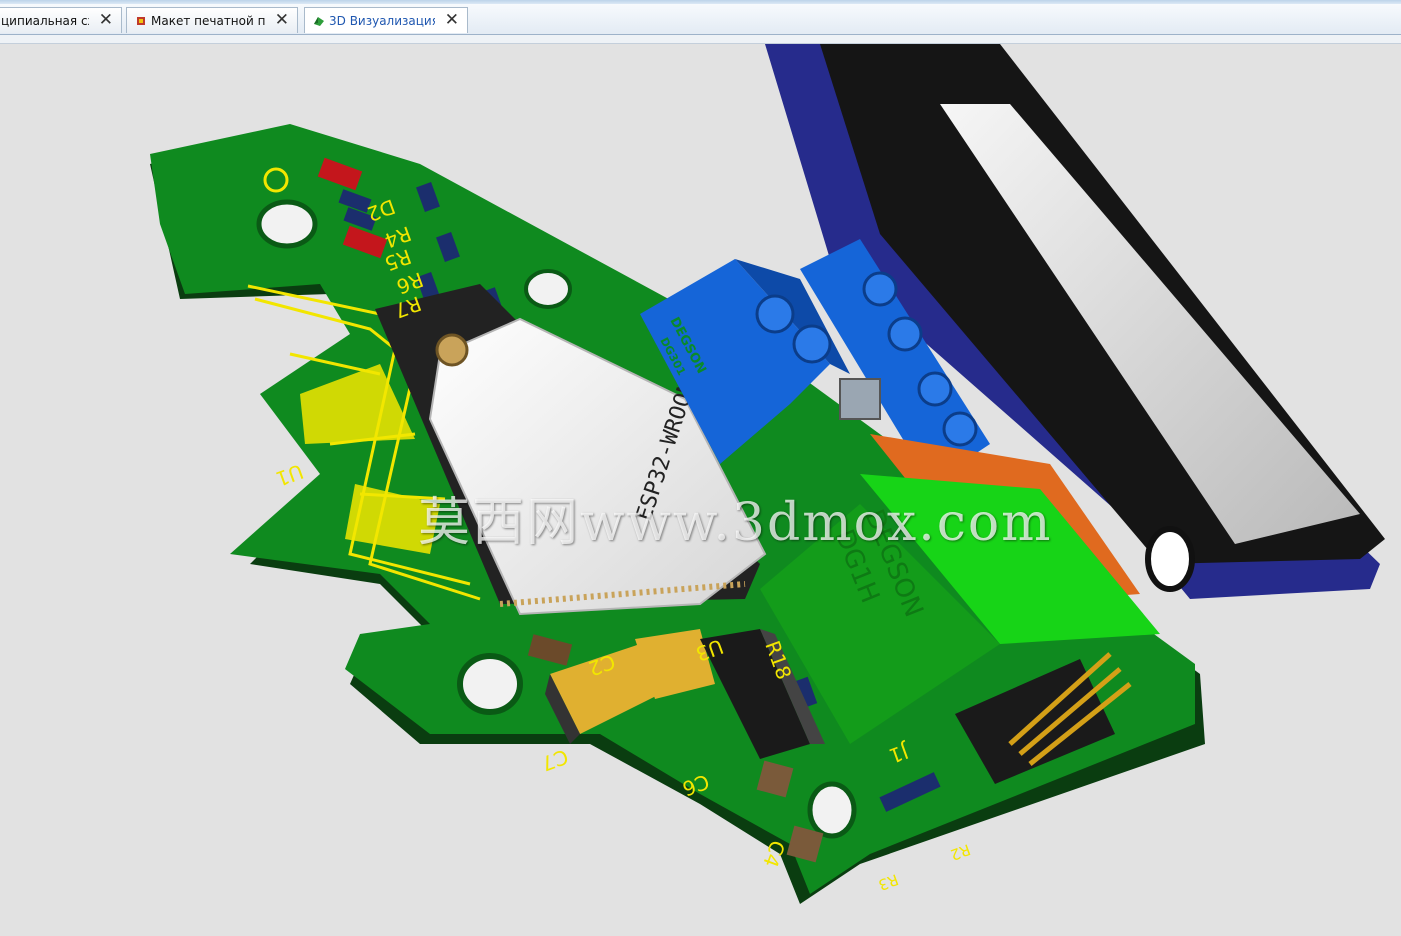 The height and width of the screenshot is (936, 1401). Describe the element at coordinates (452, 350) in the screenshot. I see `antenna-connector` at that location.